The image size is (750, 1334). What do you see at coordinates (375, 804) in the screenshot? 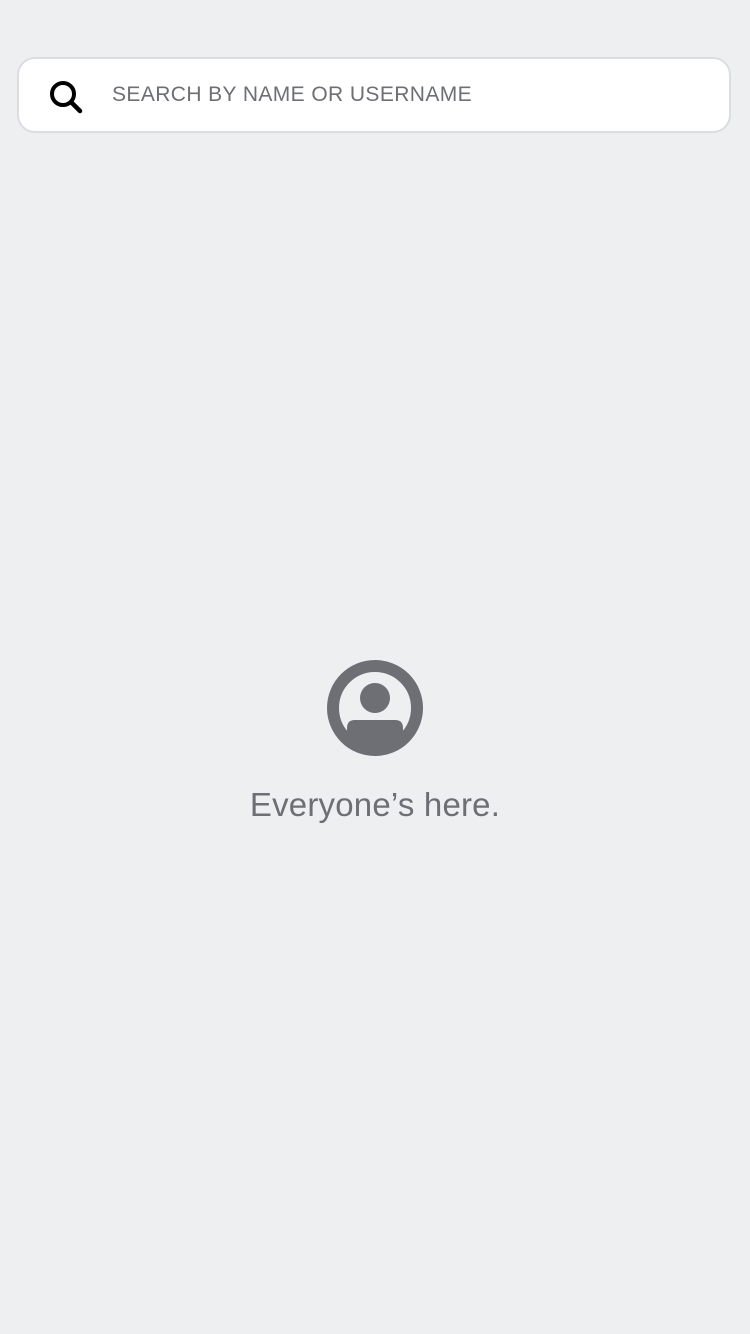
I see `empty-state-message: Everyone’s here.` at bounding box center [375, 804].